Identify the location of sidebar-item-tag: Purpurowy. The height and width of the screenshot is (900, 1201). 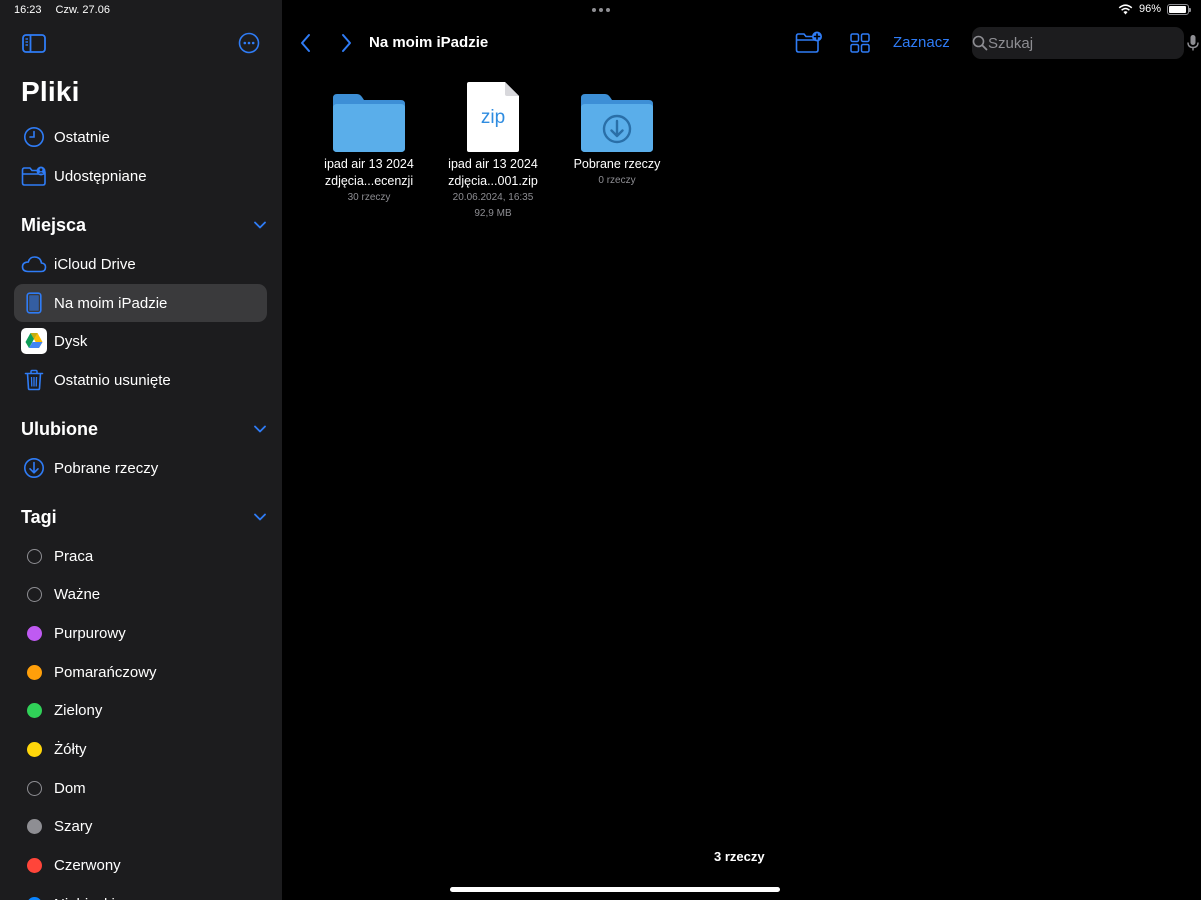
(140, 633).